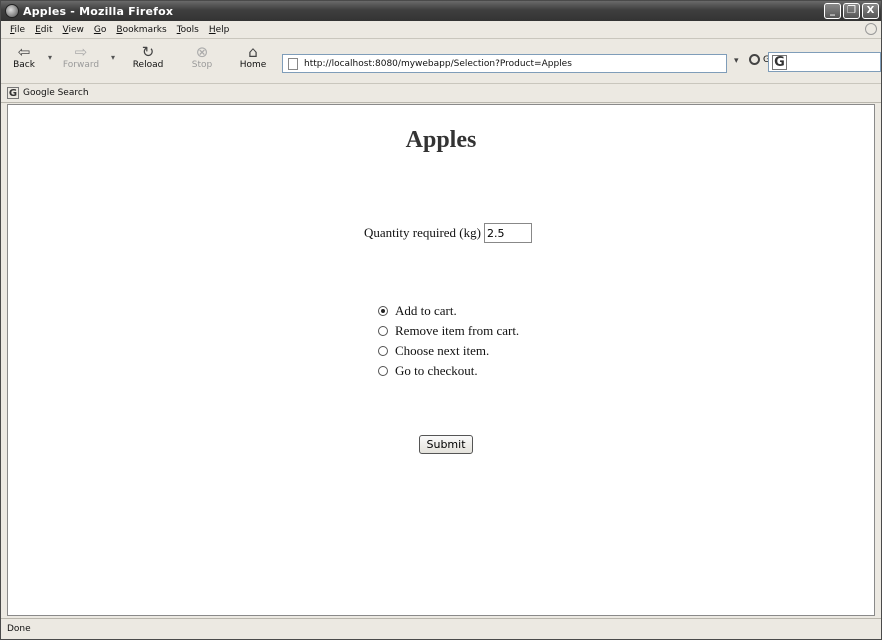 The height and width of the screenshot is (640, 882). Describe the element at coordinates (383, 371) in the screenshot. I see `radio-checkout` at that location.